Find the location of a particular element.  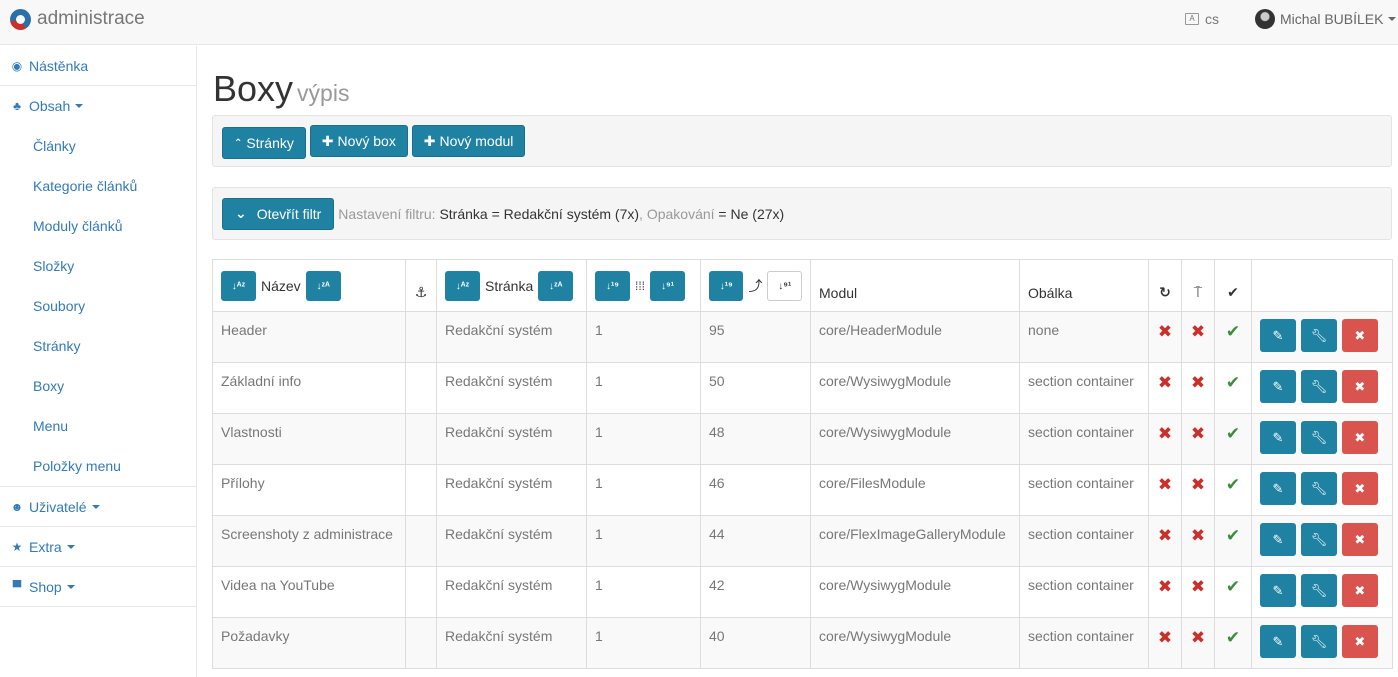

cell-order: 44 is located at coordinates (755, 541).